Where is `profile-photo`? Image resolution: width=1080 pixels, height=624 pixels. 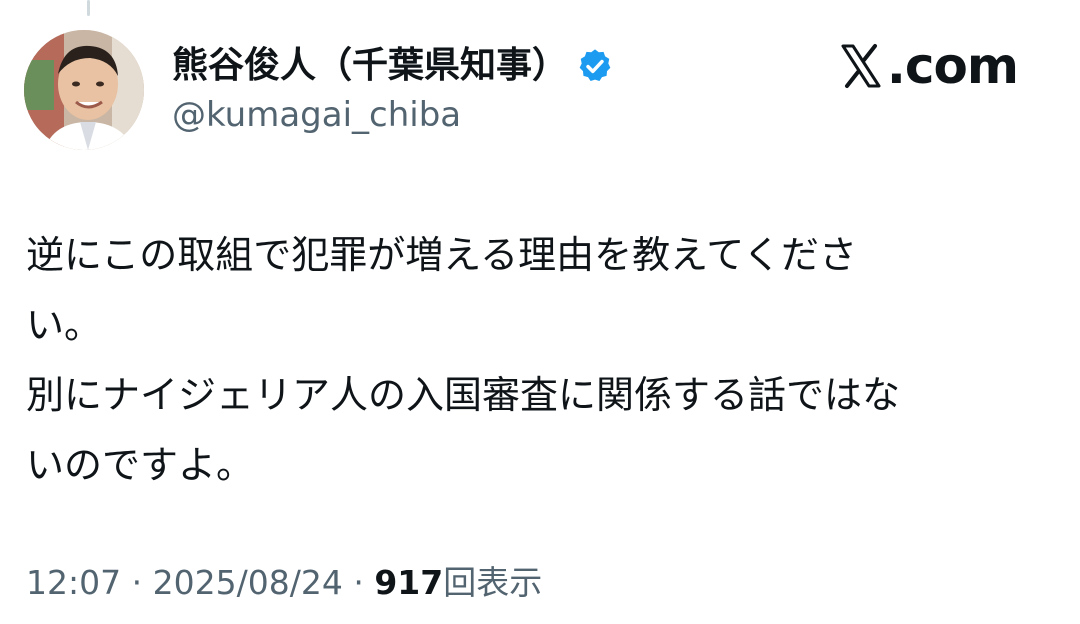
profile-photo is located at coordinates (84, 90).